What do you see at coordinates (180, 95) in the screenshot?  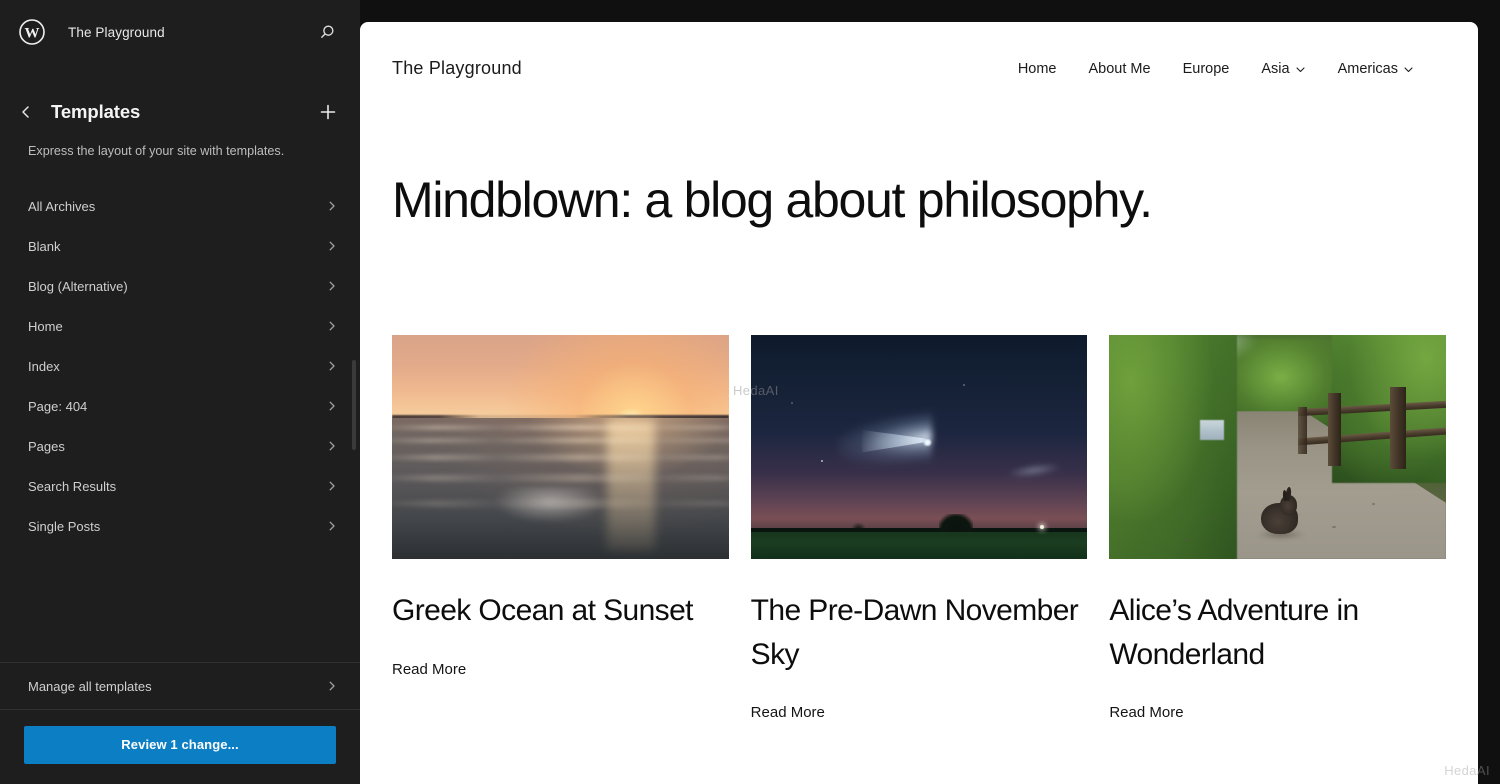 I see `panel-header: Templates` at bounding box center [180, 95].